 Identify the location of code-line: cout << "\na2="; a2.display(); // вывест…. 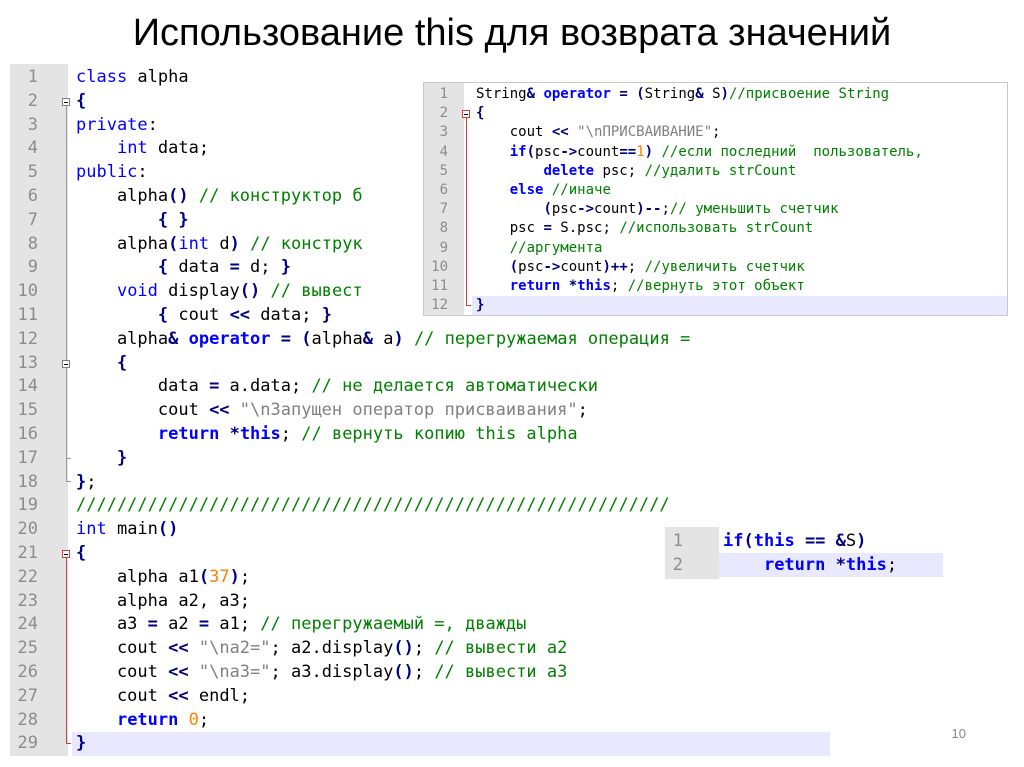
(453, 649).